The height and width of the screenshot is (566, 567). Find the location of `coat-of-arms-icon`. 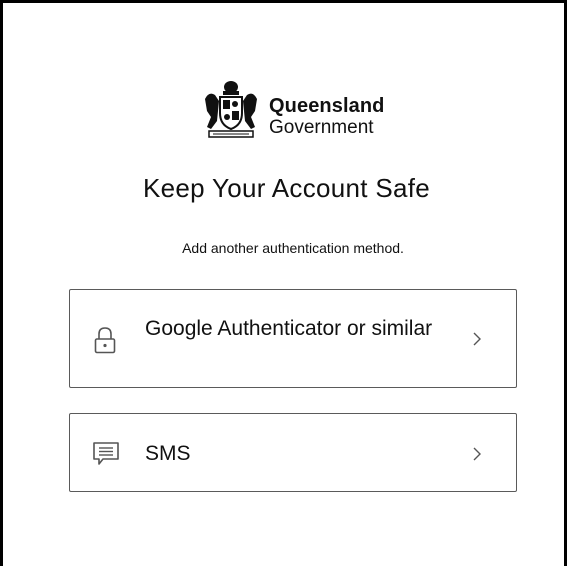

coat-of-arms-icon is located at coordinates (231, 109).